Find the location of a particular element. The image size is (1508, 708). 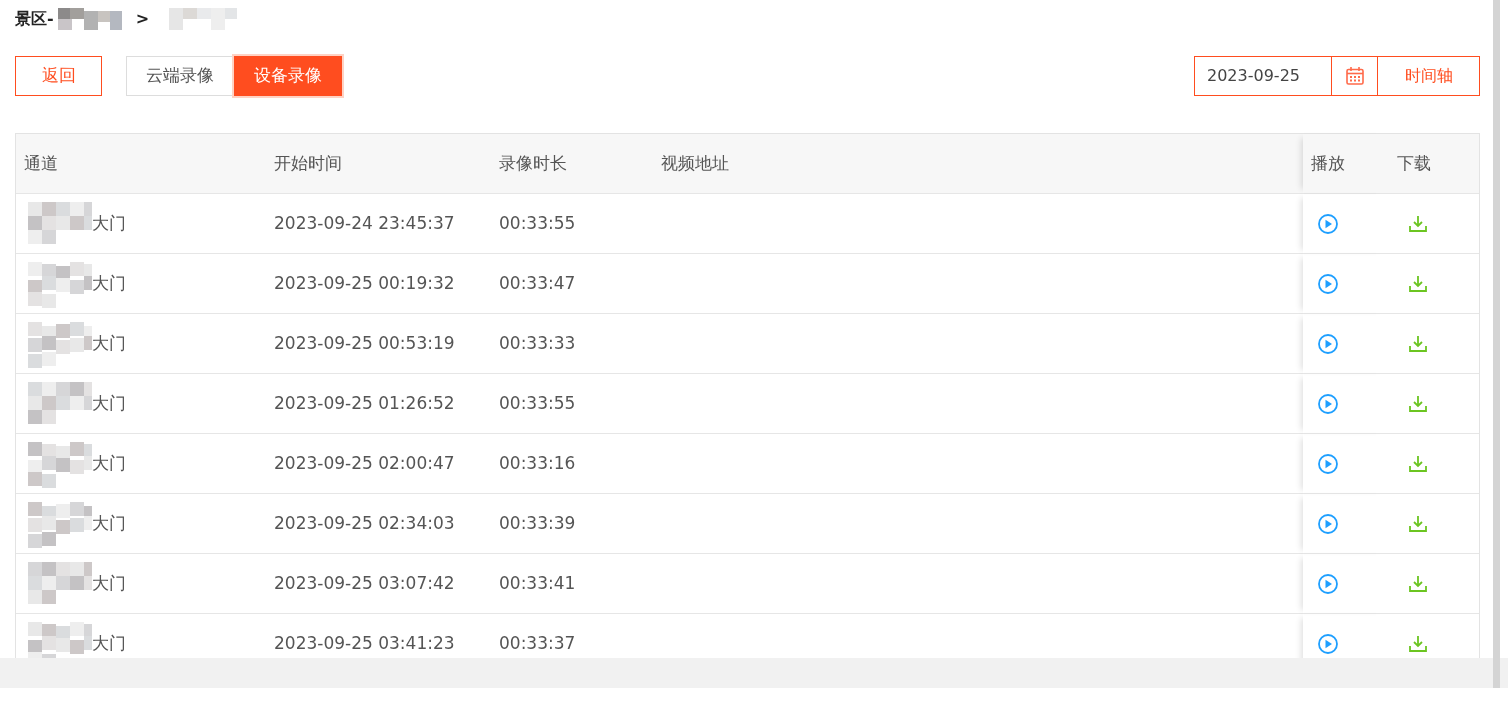

table-cell: 00:33:16 is located at coordinates (537, 463).